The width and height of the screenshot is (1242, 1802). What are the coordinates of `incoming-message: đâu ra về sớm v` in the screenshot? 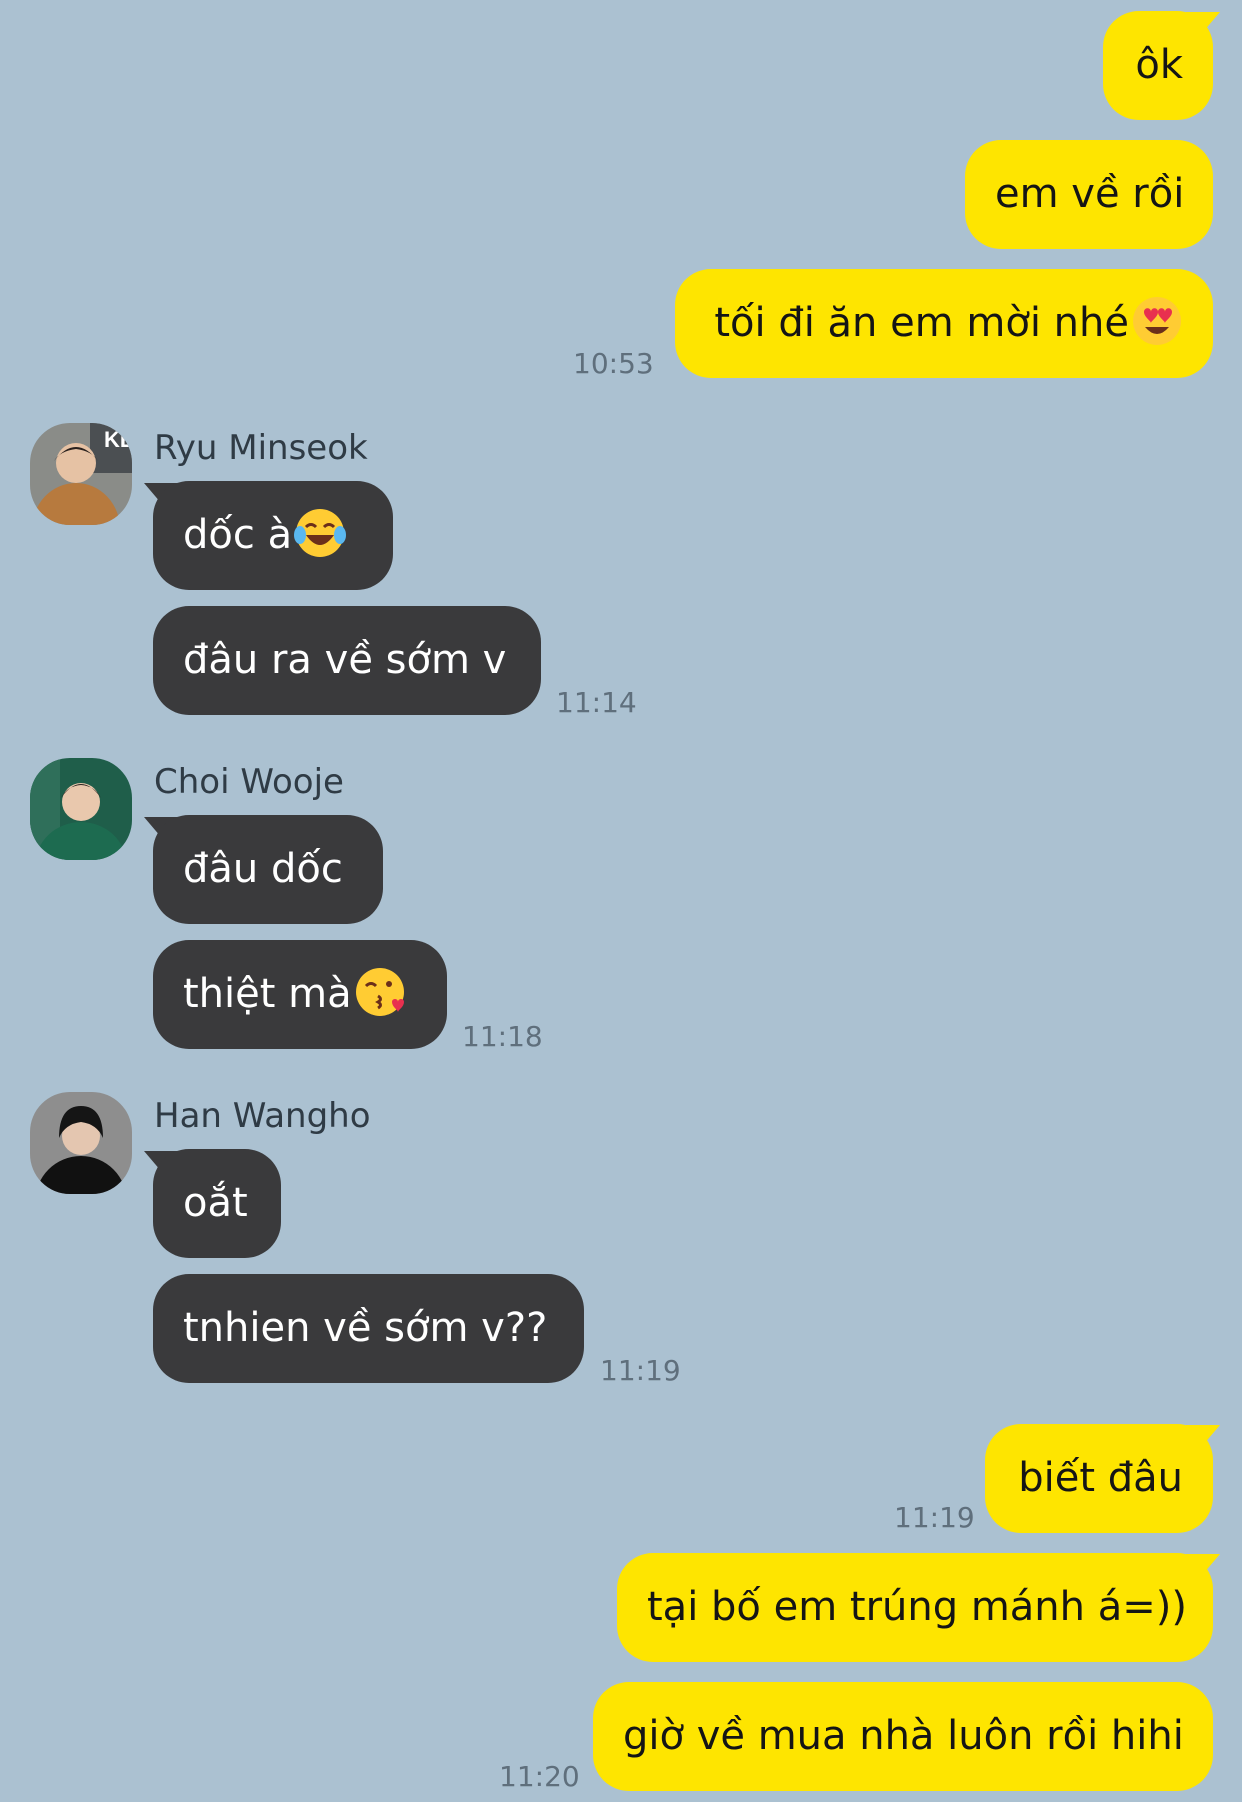 It's located at (347, 660).